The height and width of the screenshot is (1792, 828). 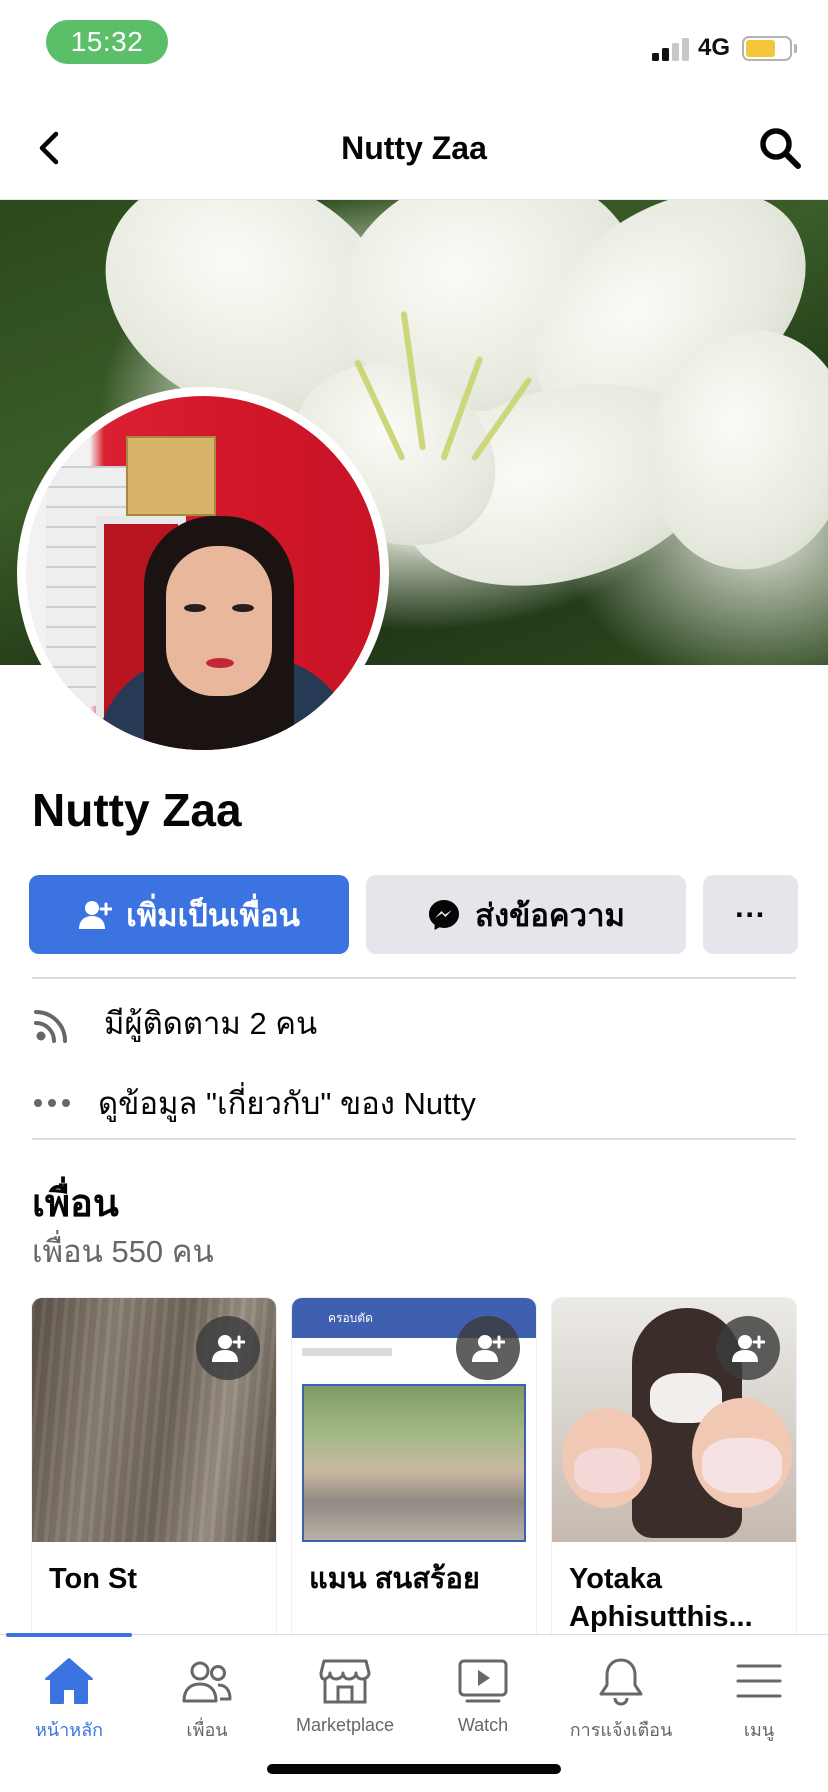 I want to click on tab-home-label: หน้าหลัก, so click(x=69, y=1730).